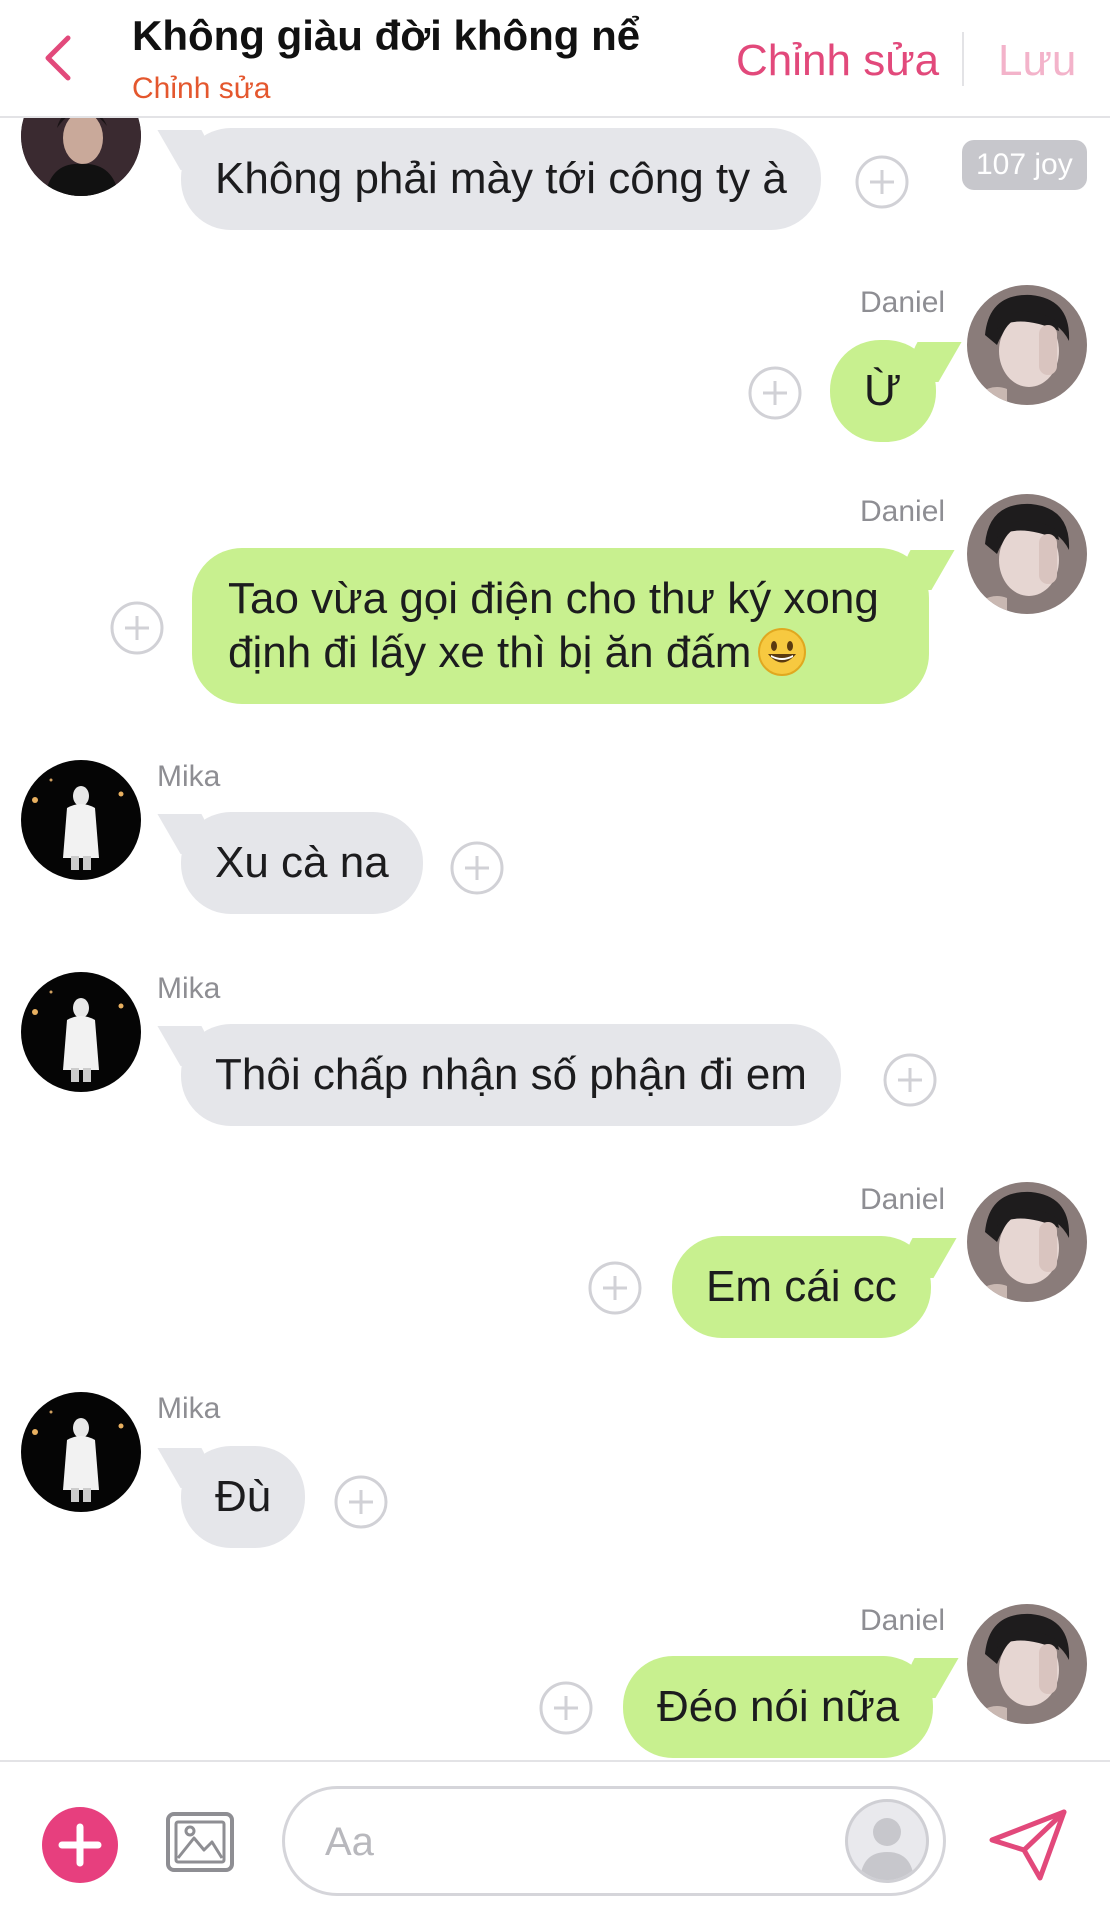  I want to click on joy-count-badge: 107 joy, so click(1024, 165).